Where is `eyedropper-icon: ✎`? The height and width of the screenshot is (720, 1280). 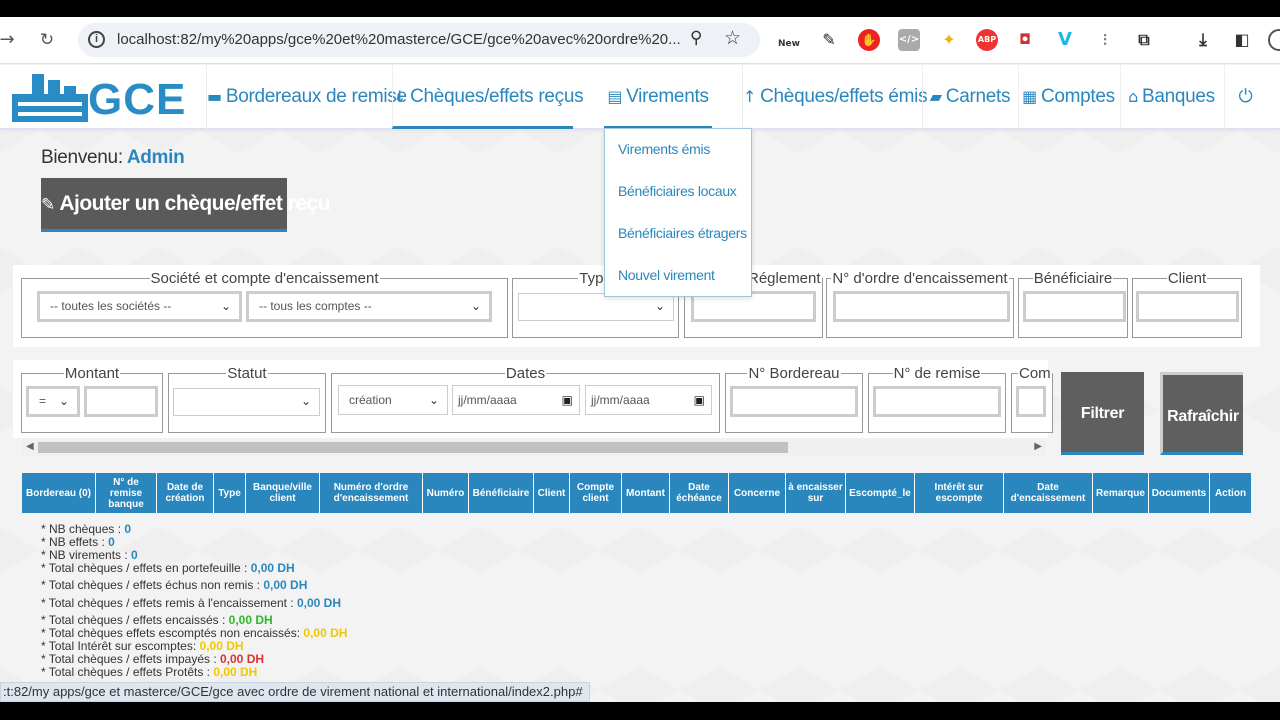
eyedropper-icon: ✎ is located at coordinates (829, 40).